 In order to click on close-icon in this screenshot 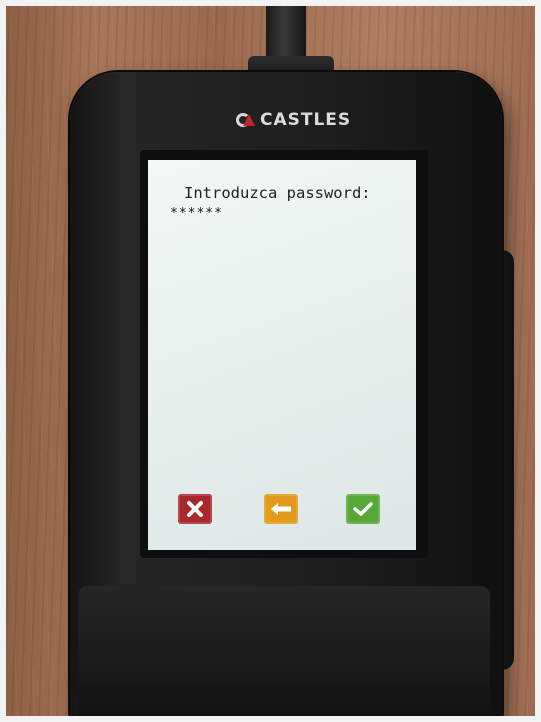, I will do `click(195, 509)`.